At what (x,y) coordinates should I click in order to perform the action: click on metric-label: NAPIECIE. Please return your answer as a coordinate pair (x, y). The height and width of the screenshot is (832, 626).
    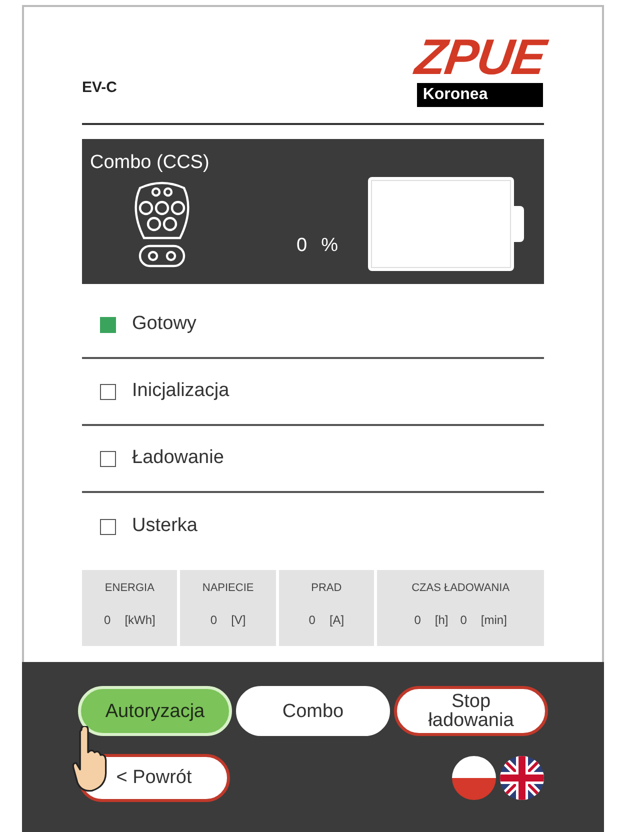
    Looking at the image, I should click on (228, 588).